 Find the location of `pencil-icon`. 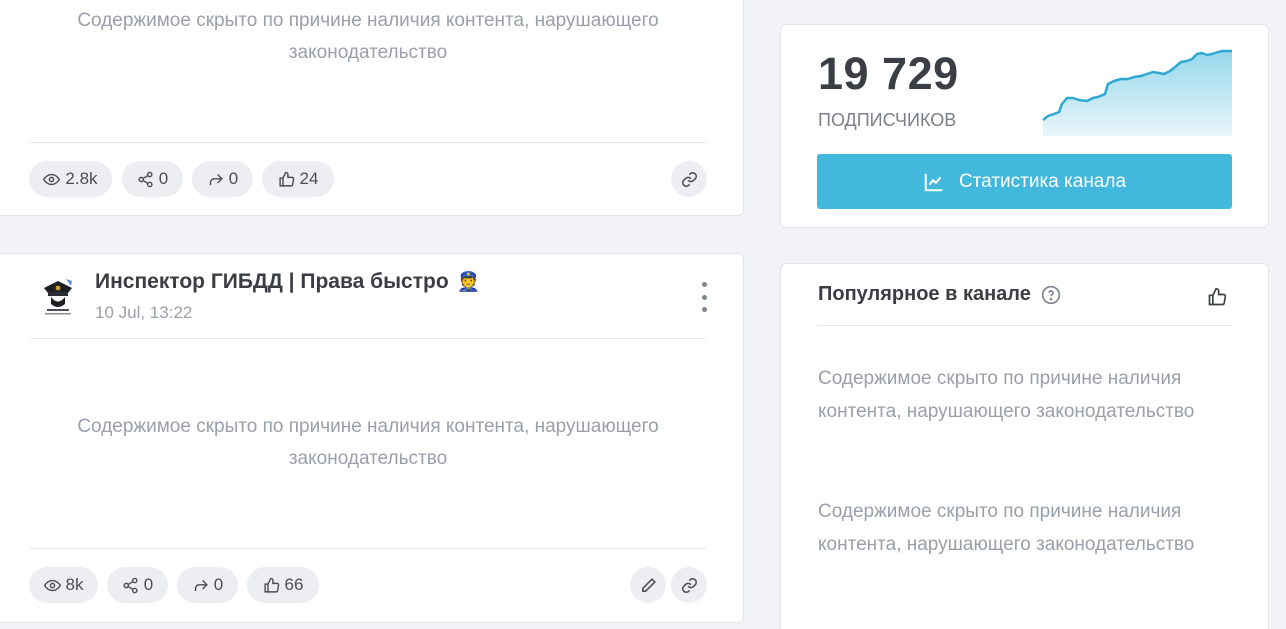

pencil-icon is located at coordinates (648, 584).